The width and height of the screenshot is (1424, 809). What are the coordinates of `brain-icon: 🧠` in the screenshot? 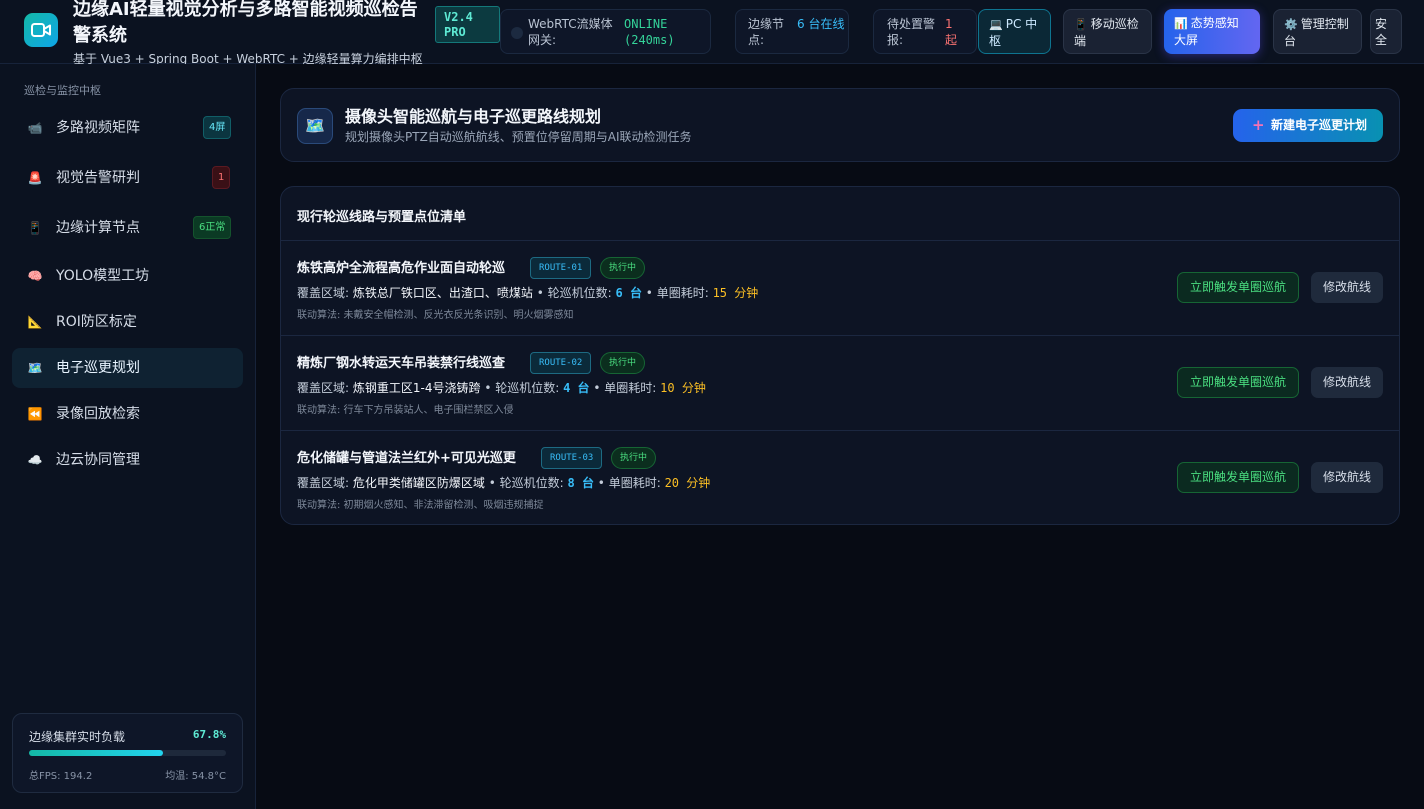 It's located at (35, 276).